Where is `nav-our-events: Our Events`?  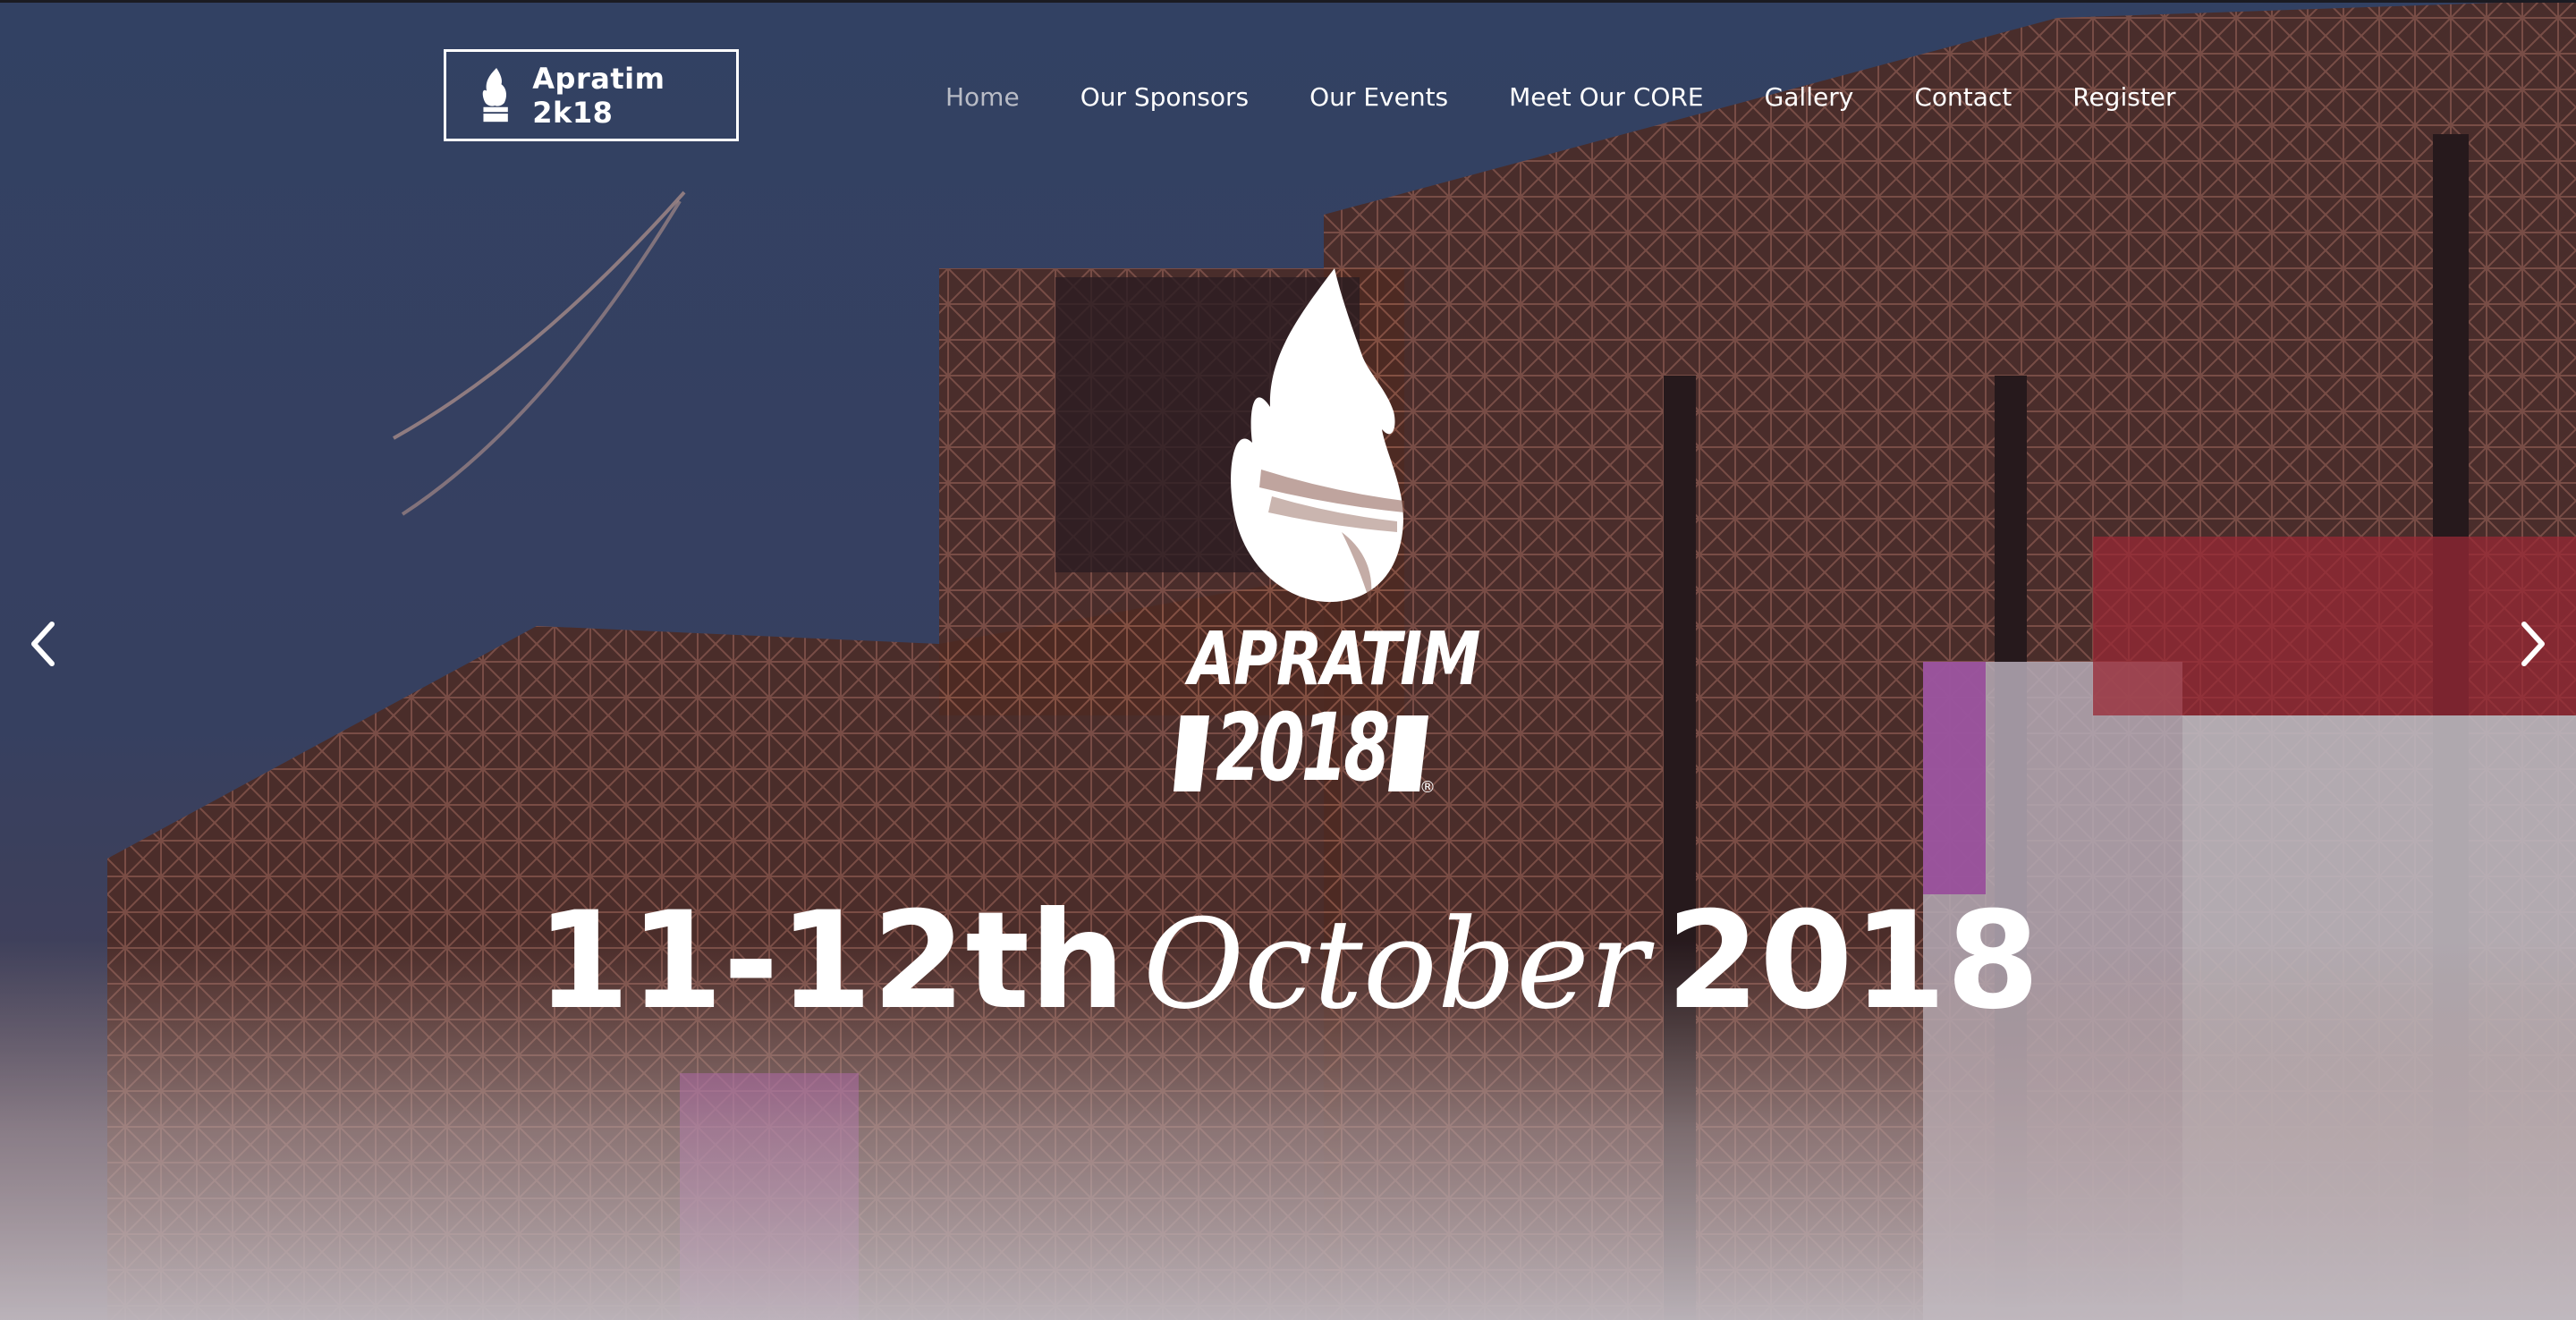
nav-our-events: Our Events is located at coordinates (1378, 97).